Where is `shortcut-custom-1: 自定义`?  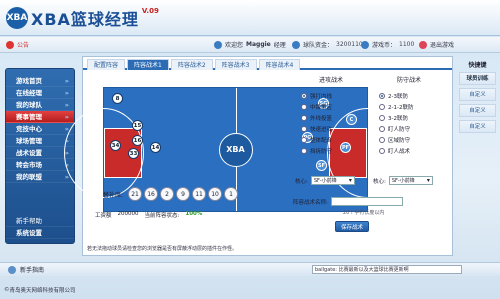
shortcut-custom-1: 自定义 is located at coordinates (477, 94).